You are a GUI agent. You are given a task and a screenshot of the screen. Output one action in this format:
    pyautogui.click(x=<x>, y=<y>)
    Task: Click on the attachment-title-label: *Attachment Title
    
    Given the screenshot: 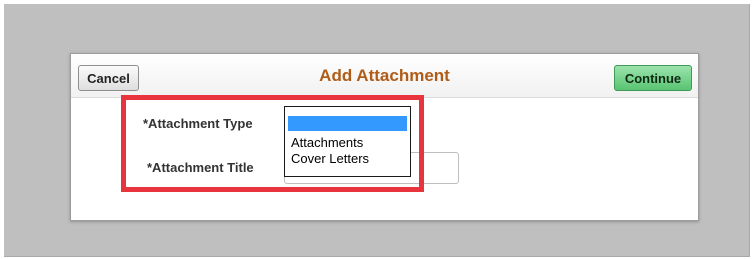 What is the action you would take?
    pyautogui.click(x=200, y=167)
    